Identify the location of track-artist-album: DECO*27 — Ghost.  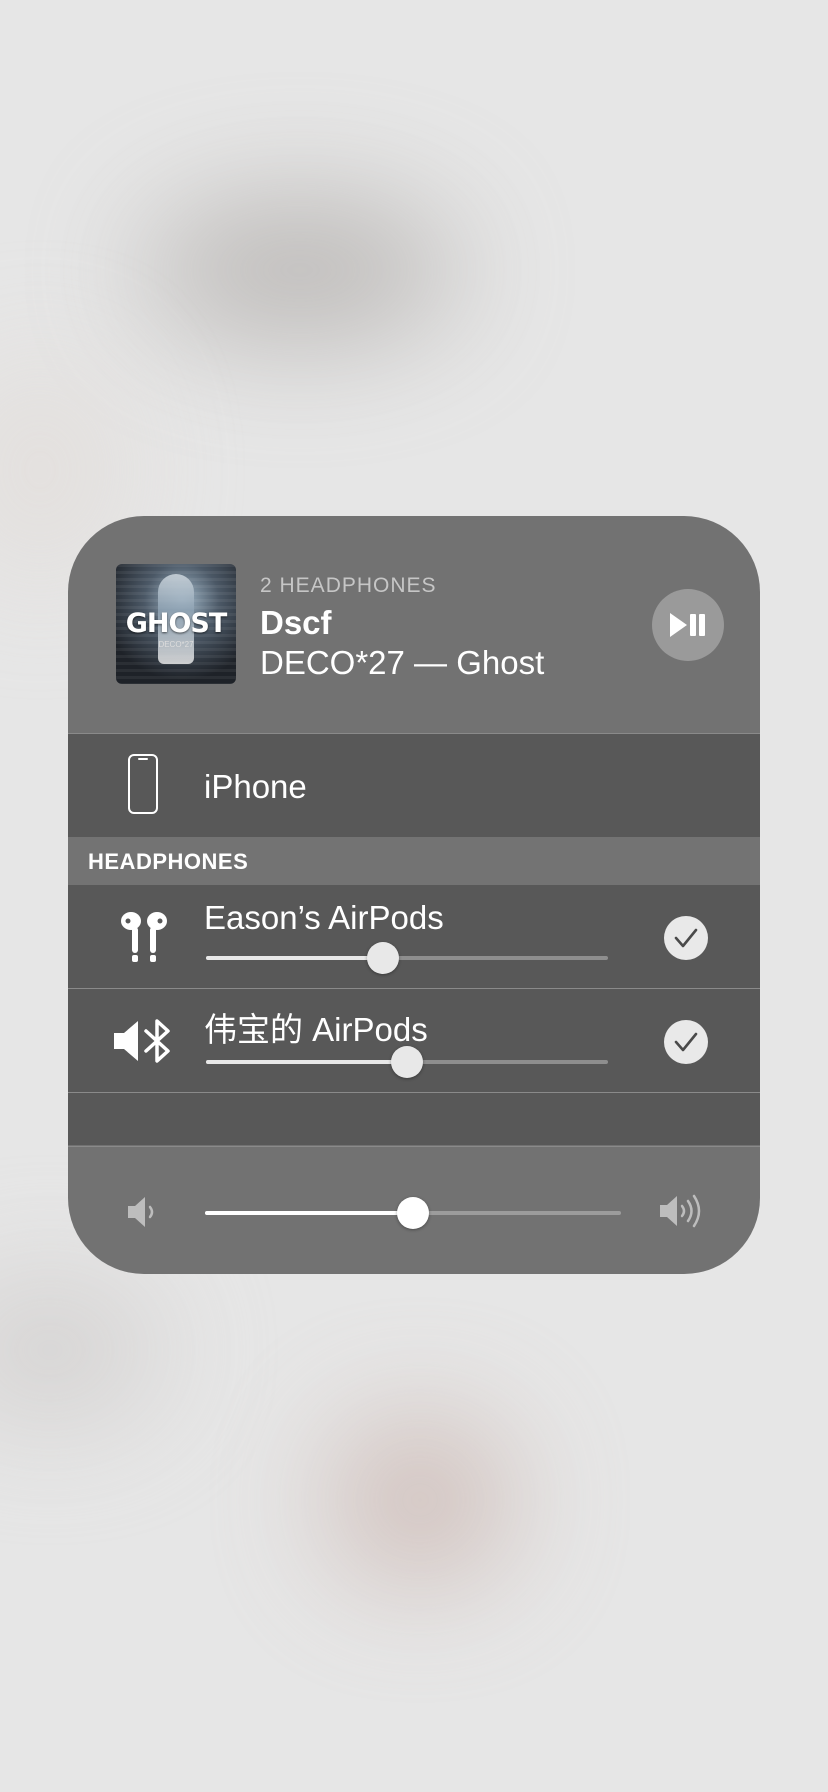
(402, 662).